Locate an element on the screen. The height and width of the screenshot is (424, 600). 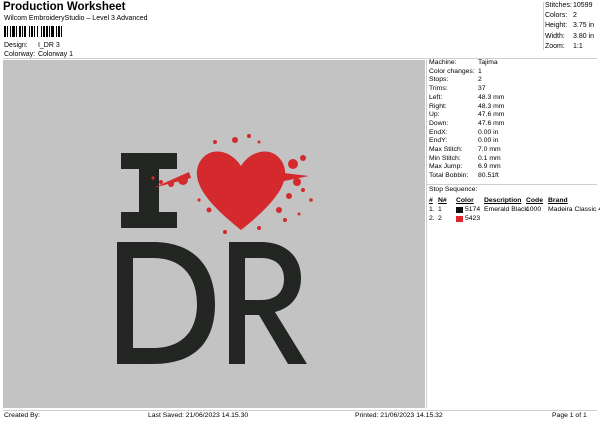
total-bobbin-row: Total Bobbin: 80.51ft is located at coordinates (466, 176).